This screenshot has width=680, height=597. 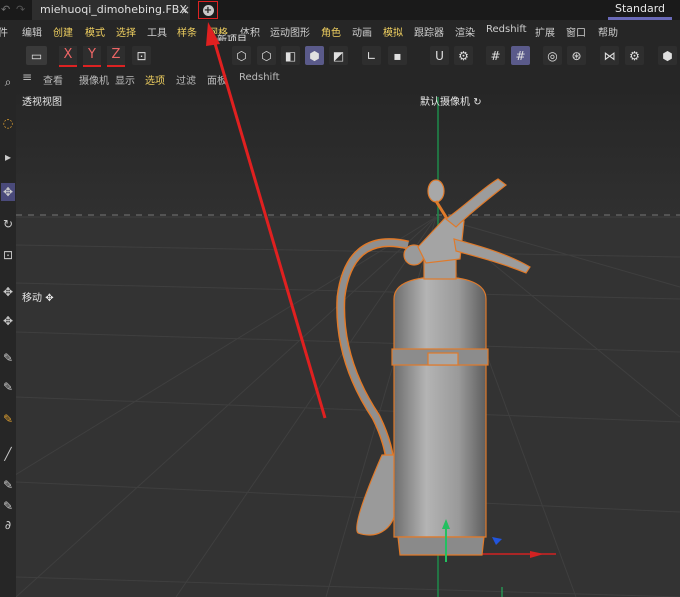 I want to click on menu-help: 帮助, so click(x=608, y=31).